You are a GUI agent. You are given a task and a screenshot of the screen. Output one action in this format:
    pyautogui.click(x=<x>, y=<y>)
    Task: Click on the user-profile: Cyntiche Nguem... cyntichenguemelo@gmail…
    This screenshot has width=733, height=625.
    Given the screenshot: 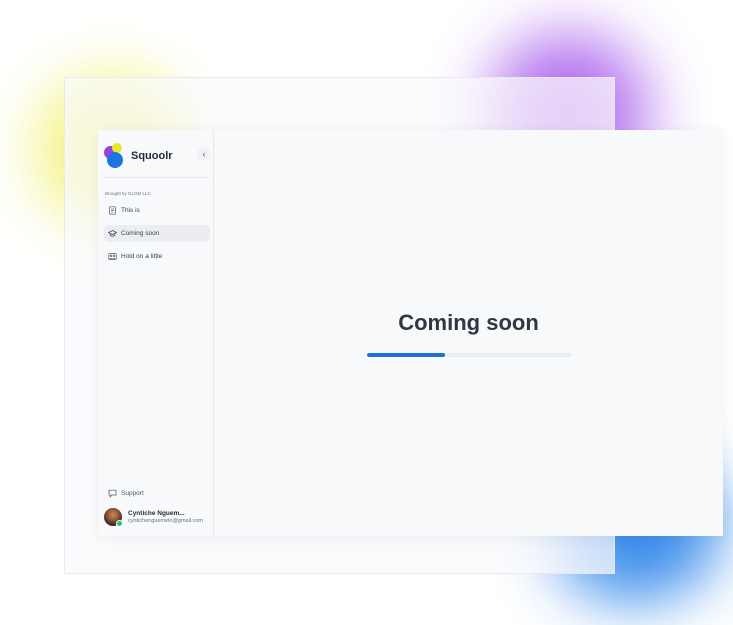 What is the action you would take?
    pyautogui.click(x=158, y=517)
    